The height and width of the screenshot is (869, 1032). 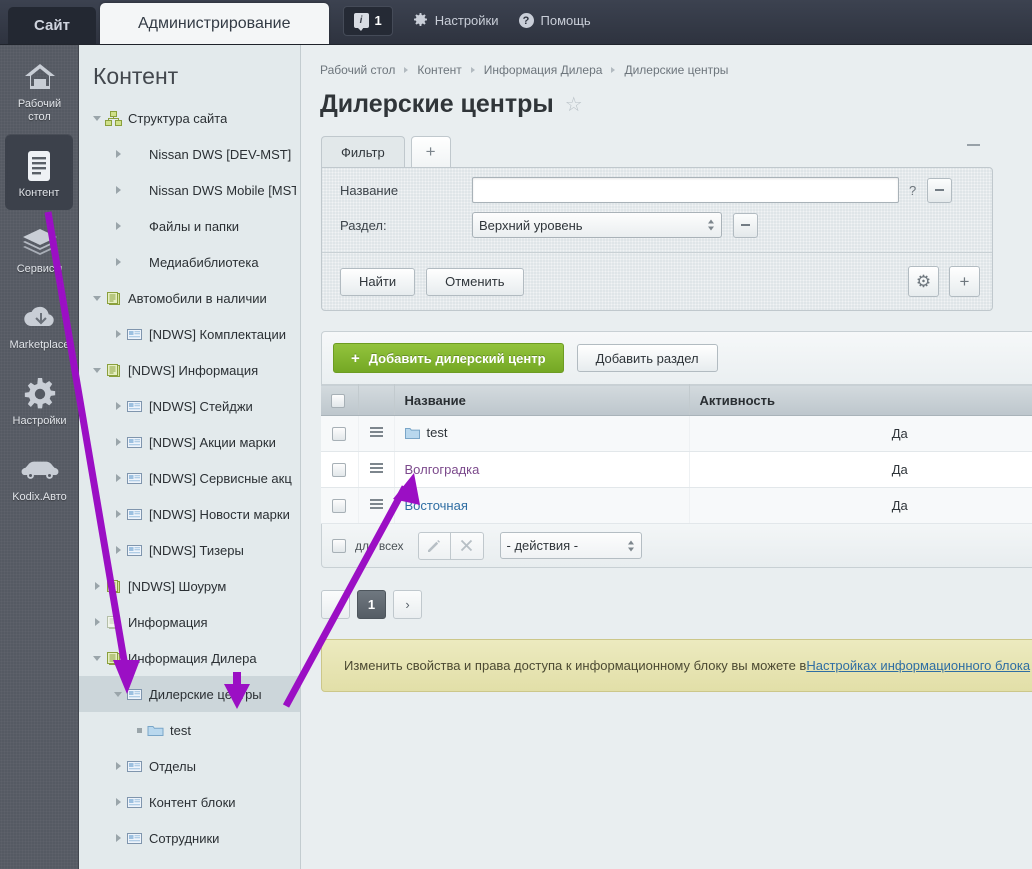 I want to click on breadcrumb-item-1: Контент, so click(x=439, y=70).